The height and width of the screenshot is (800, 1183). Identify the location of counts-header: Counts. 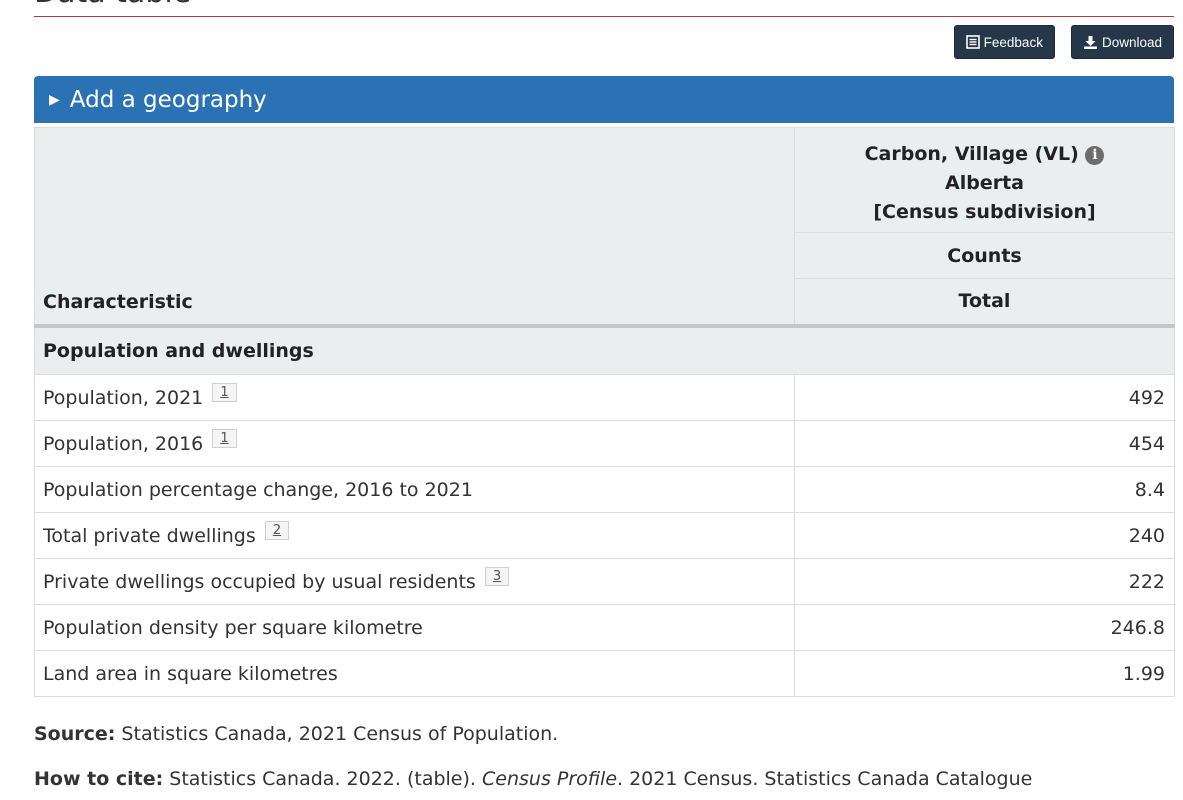
(984, 255).